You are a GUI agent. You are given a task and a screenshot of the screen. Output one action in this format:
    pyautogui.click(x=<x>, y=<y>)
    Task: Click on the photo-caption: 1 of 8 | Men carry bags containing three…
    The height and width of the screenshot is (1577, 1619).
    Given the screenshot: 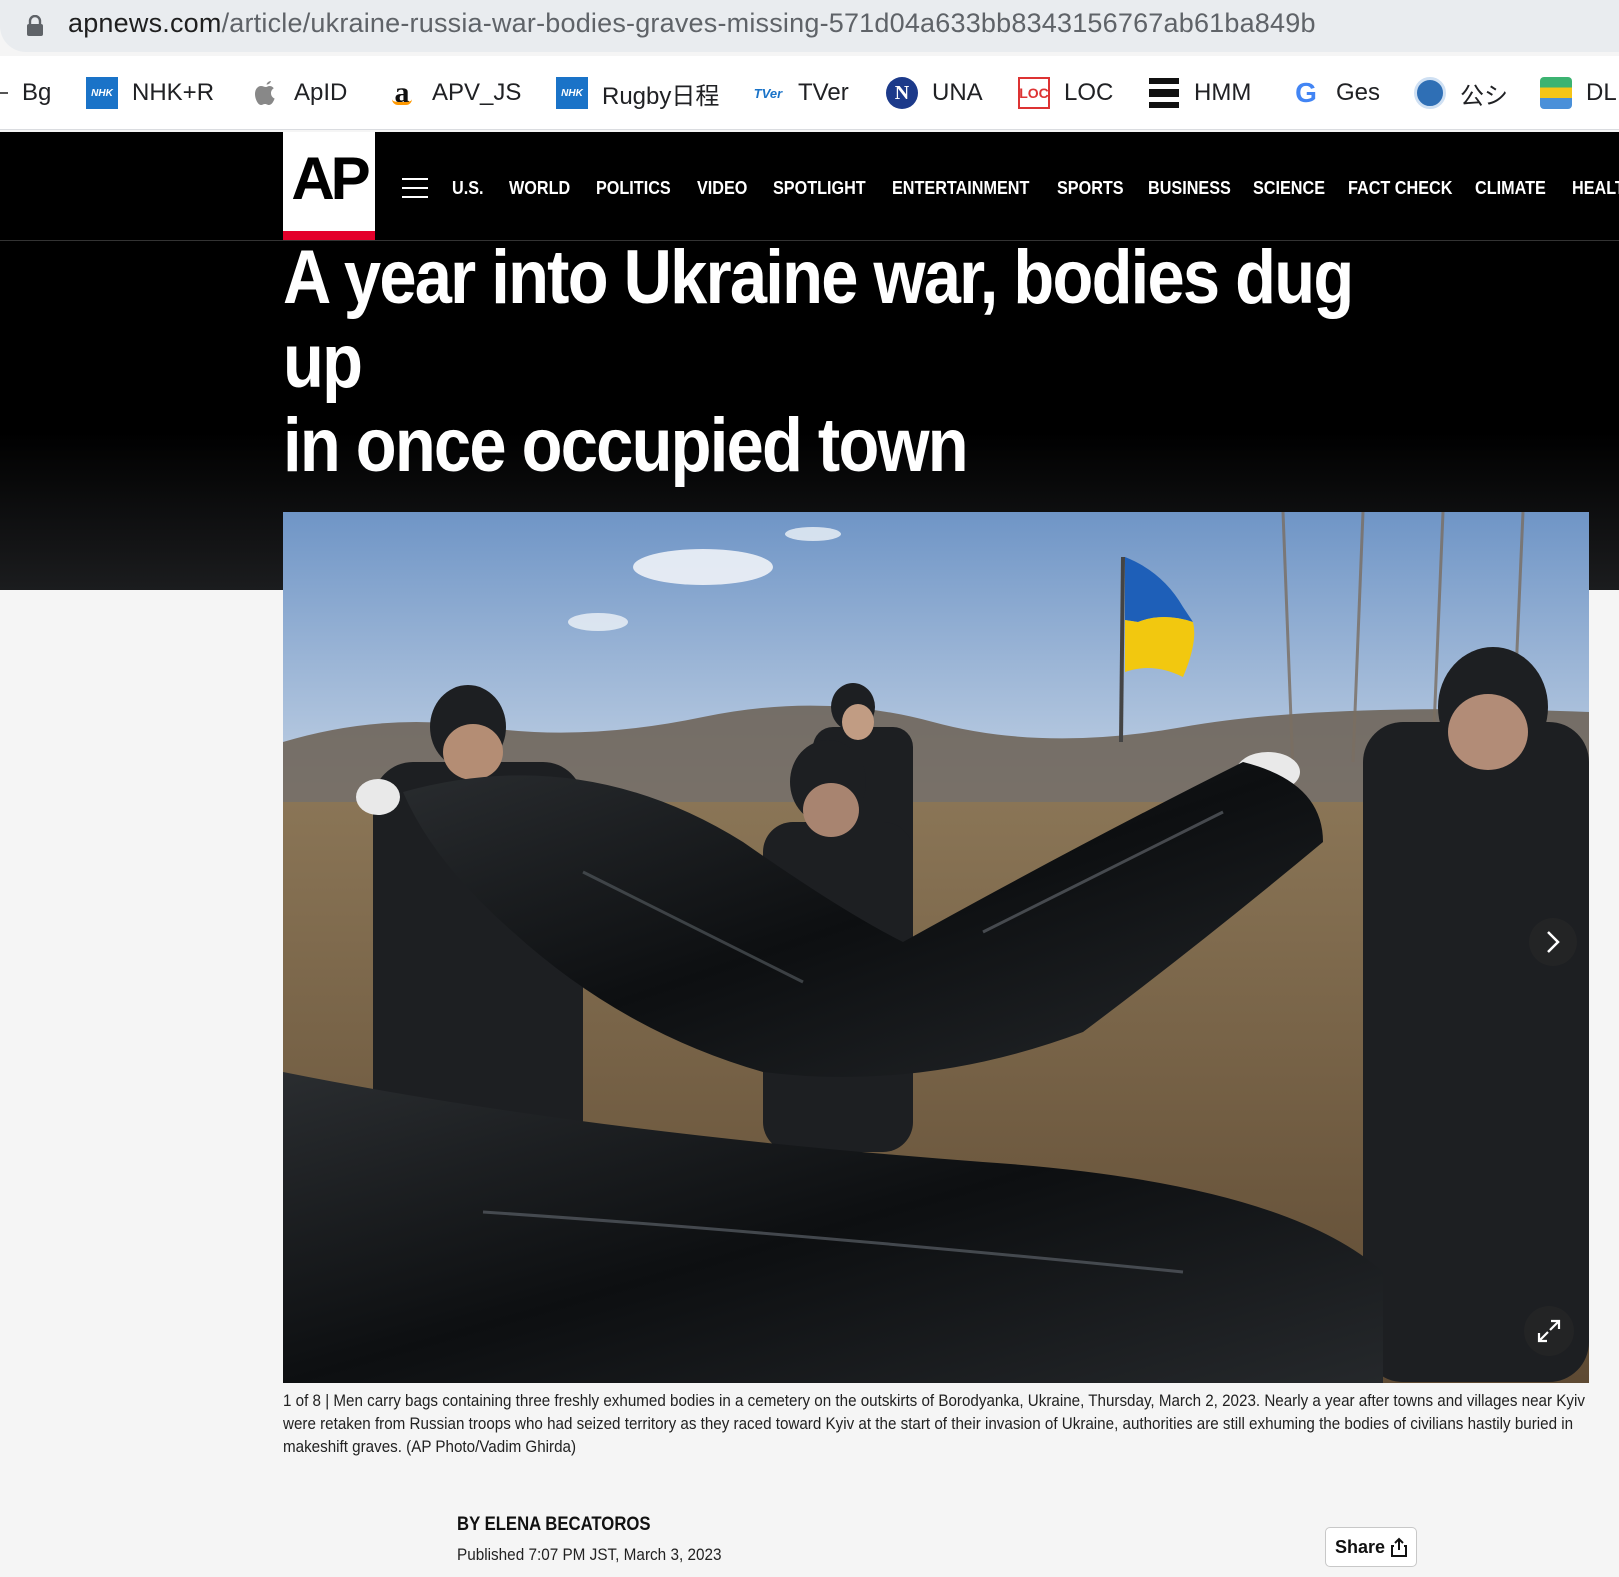 What is the action you would take?
    pyautogui.click(x=934, y=1424)
    